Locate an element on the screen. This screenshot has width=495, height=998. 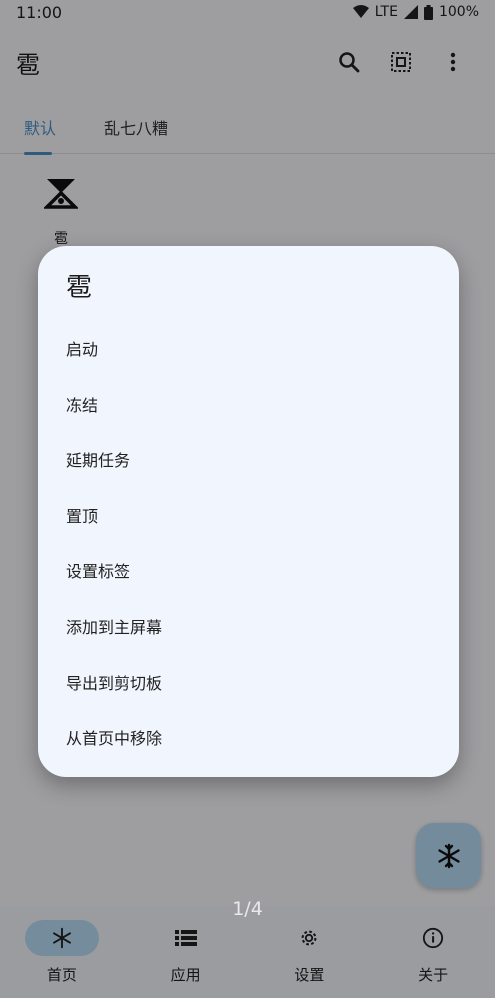
menu-item-export-clipboard: 导出到剪切板 is located at coordinates (248, 684).